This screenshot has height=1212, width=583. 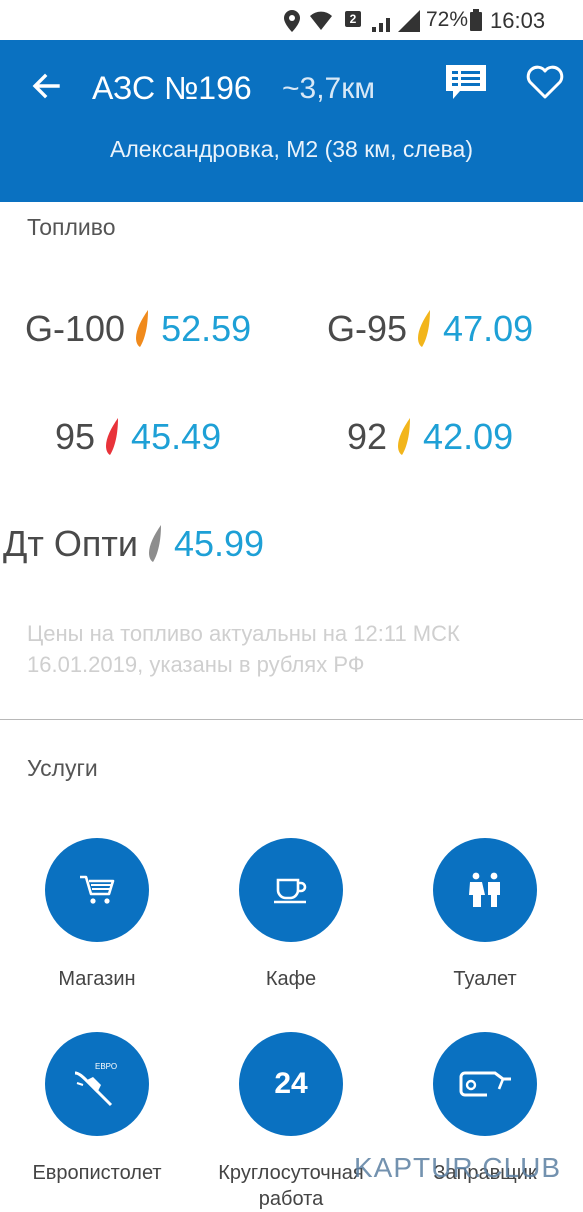 I want to click on station-distance: ~3,7км, so click(x=328, y=88).